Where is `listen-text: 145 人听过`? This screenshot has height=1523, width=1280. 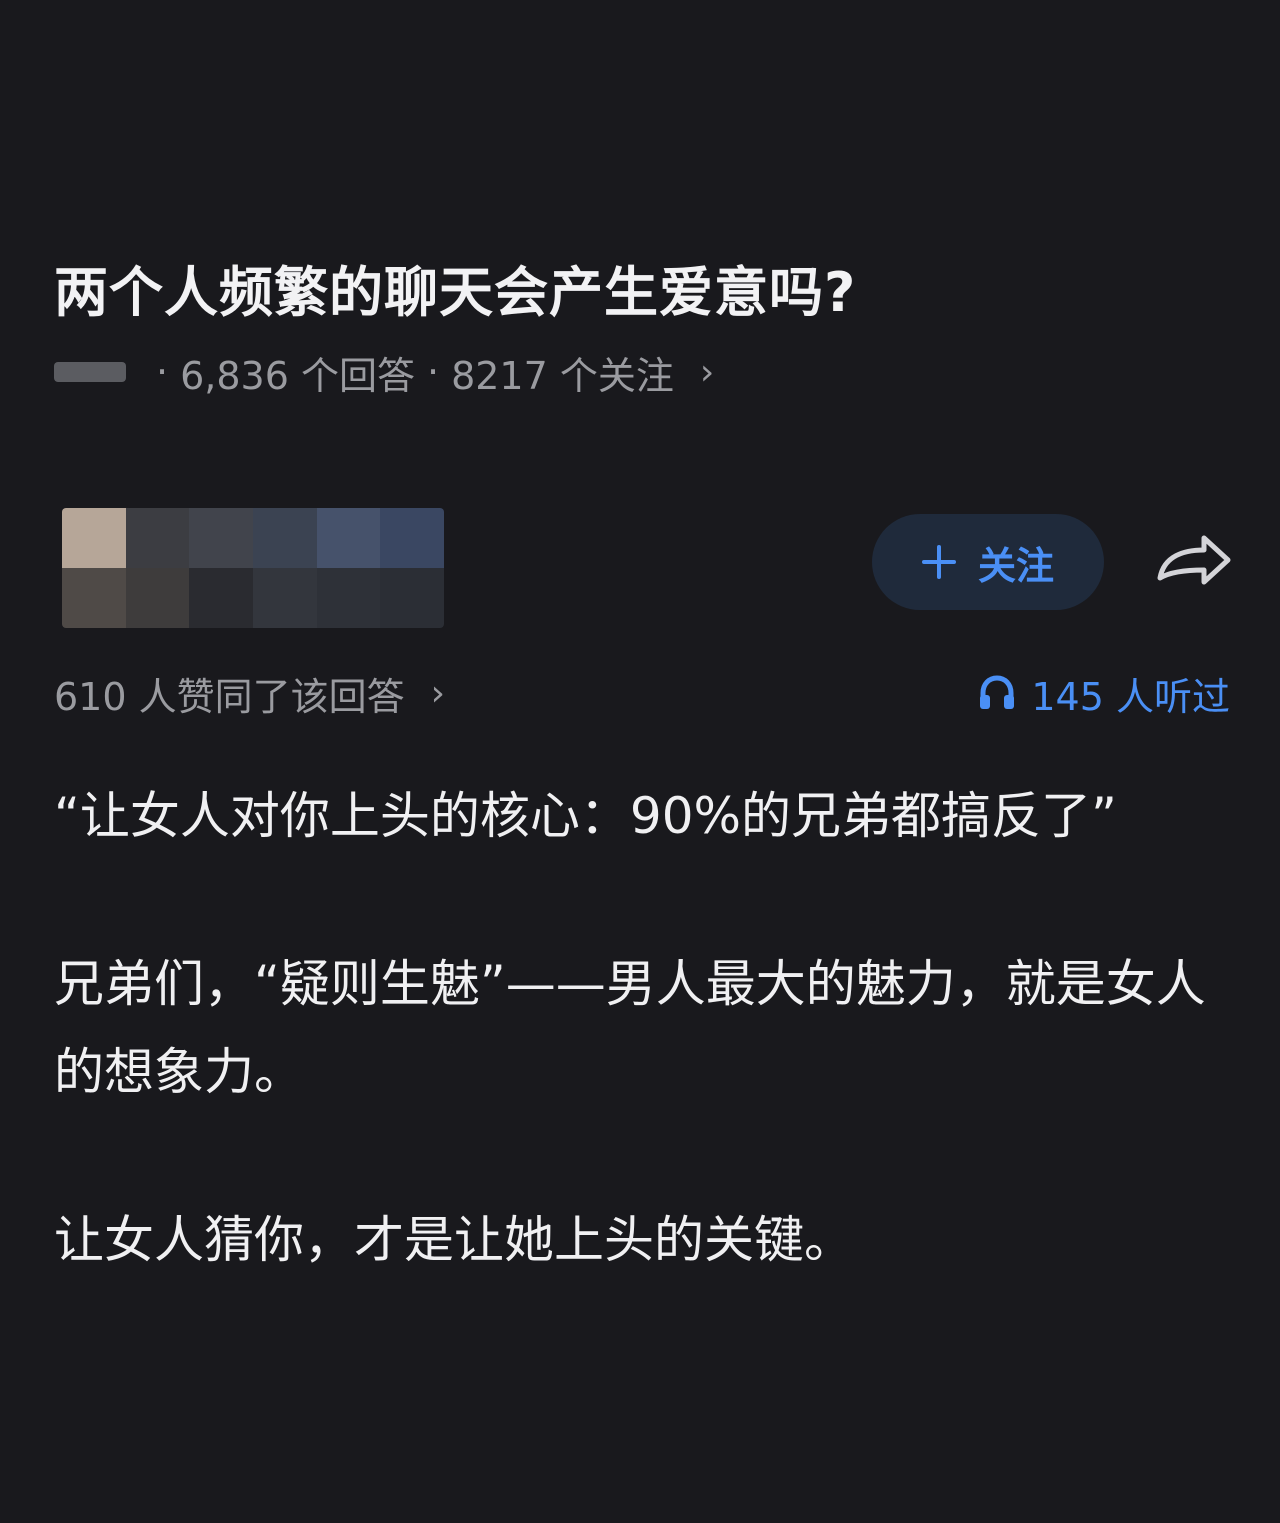
listen-text: 145 人听过 is located at coordinates (1130, 696).